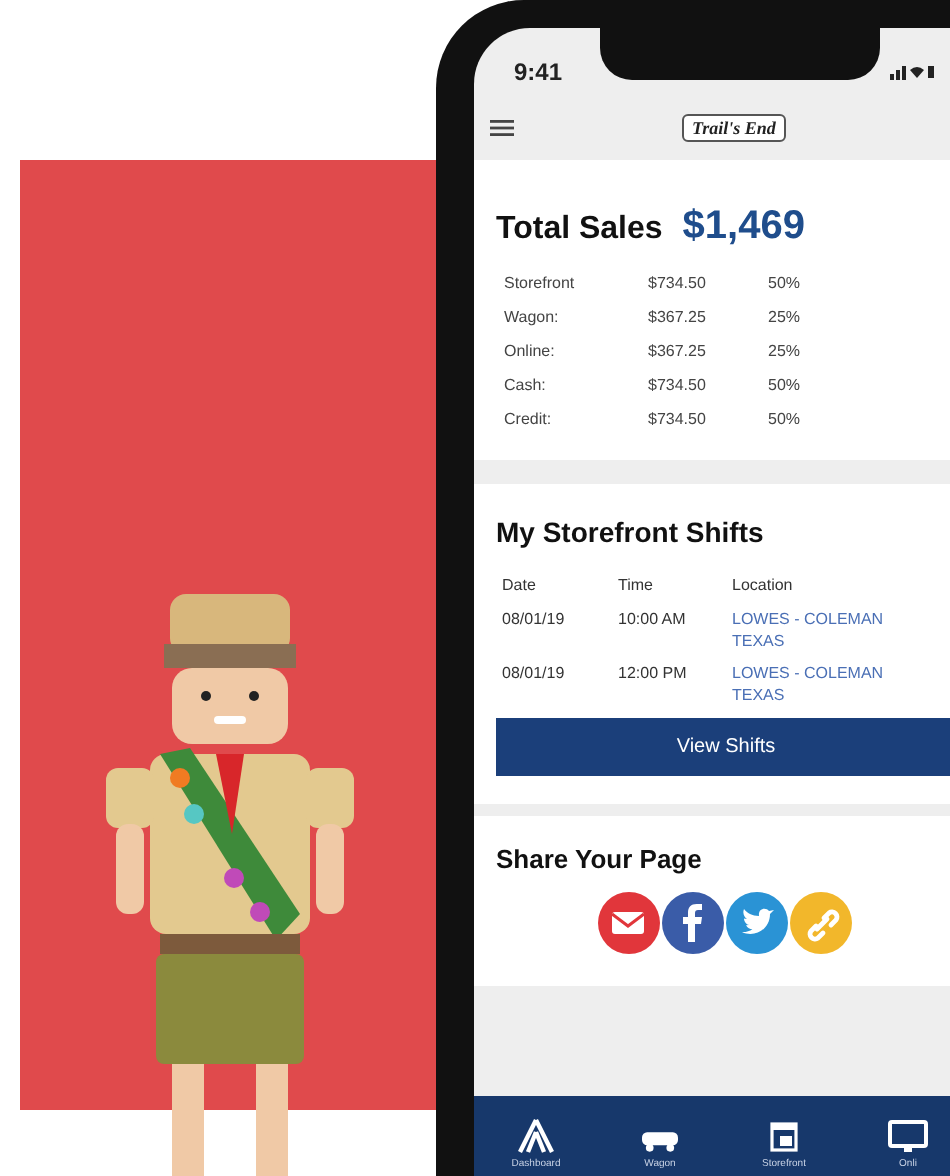 The image size is (950, 1176). What do you see at coordinates (529, 420) in the screenshot?
I see `channel-label: Credit:` at bounding box center [529, 420].